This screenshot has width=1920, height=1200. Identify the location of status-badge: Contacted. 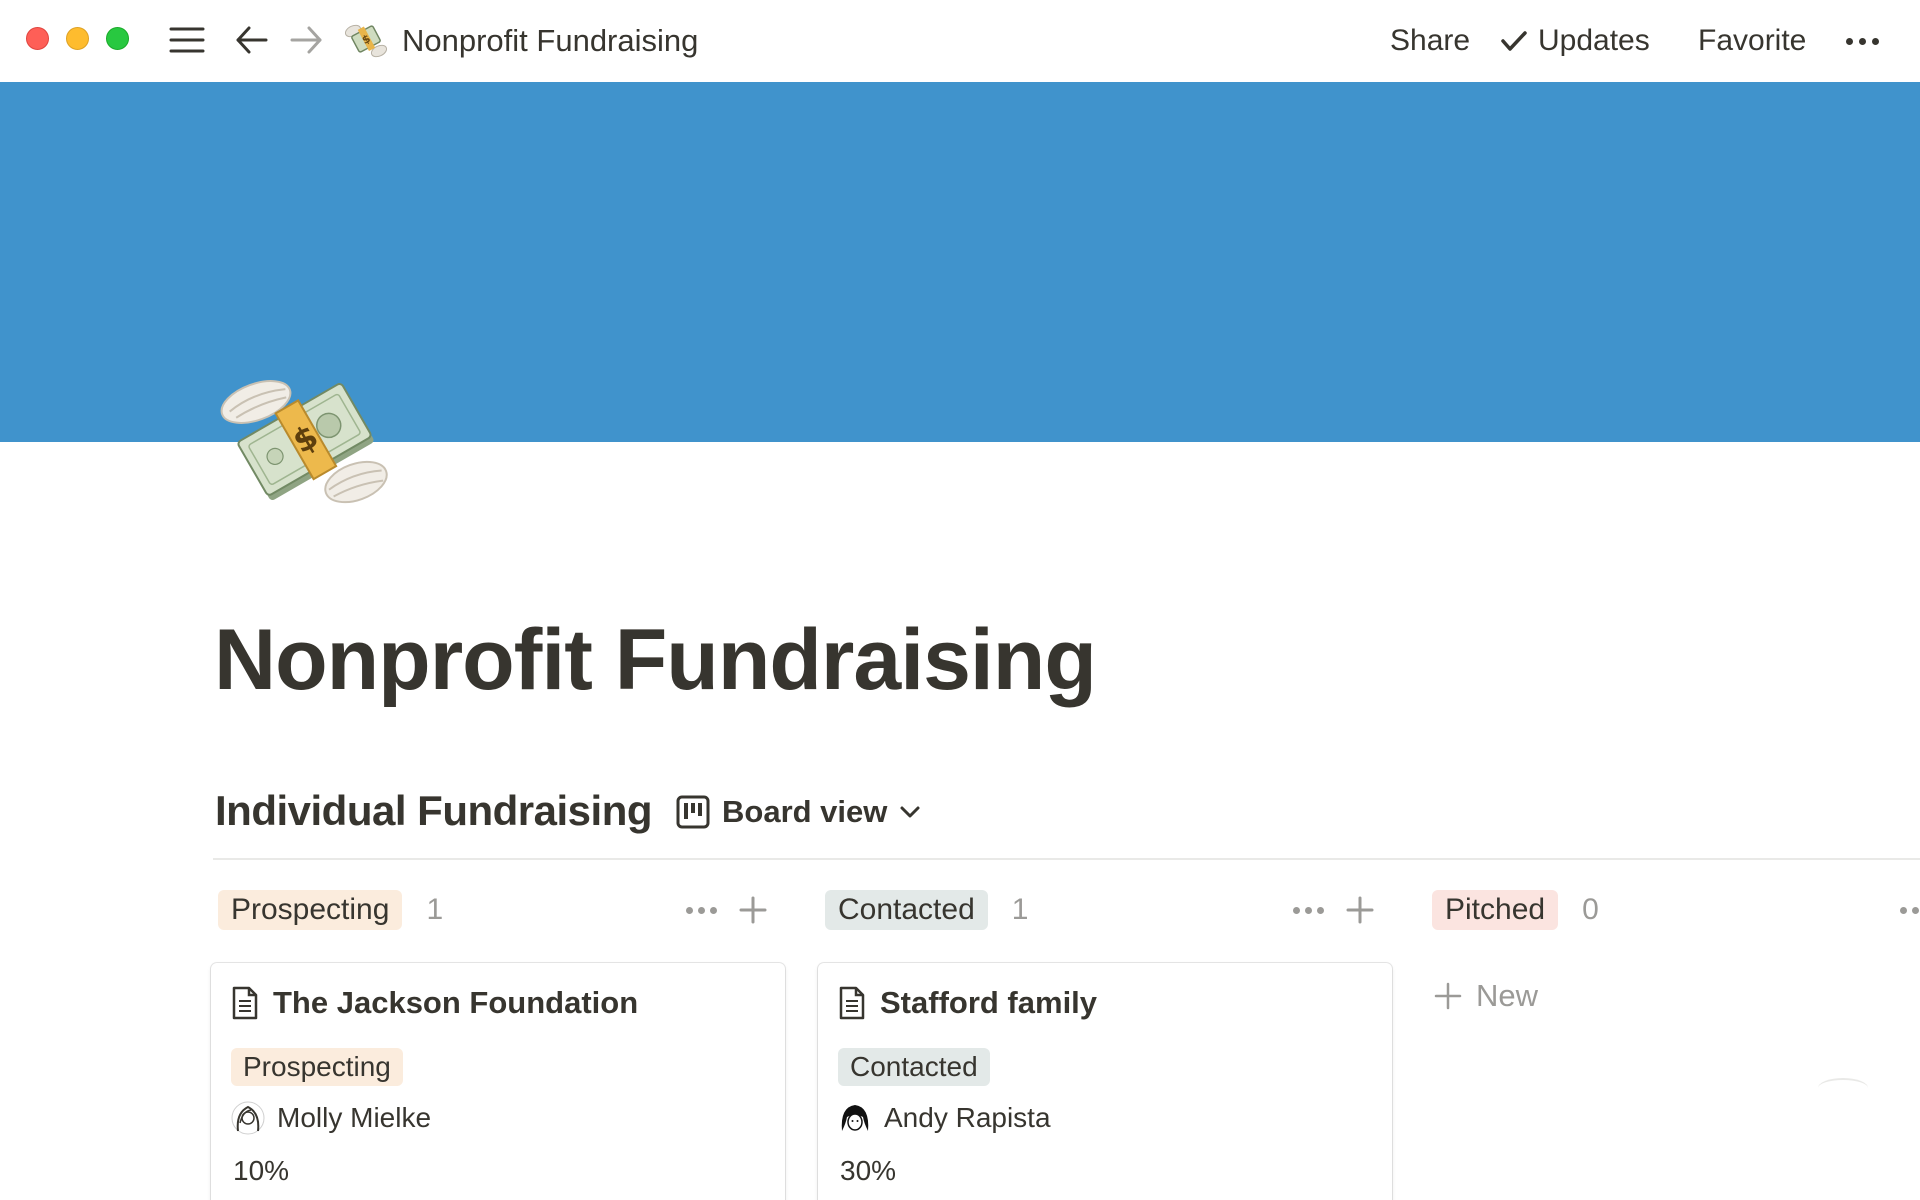
(914, 1067).